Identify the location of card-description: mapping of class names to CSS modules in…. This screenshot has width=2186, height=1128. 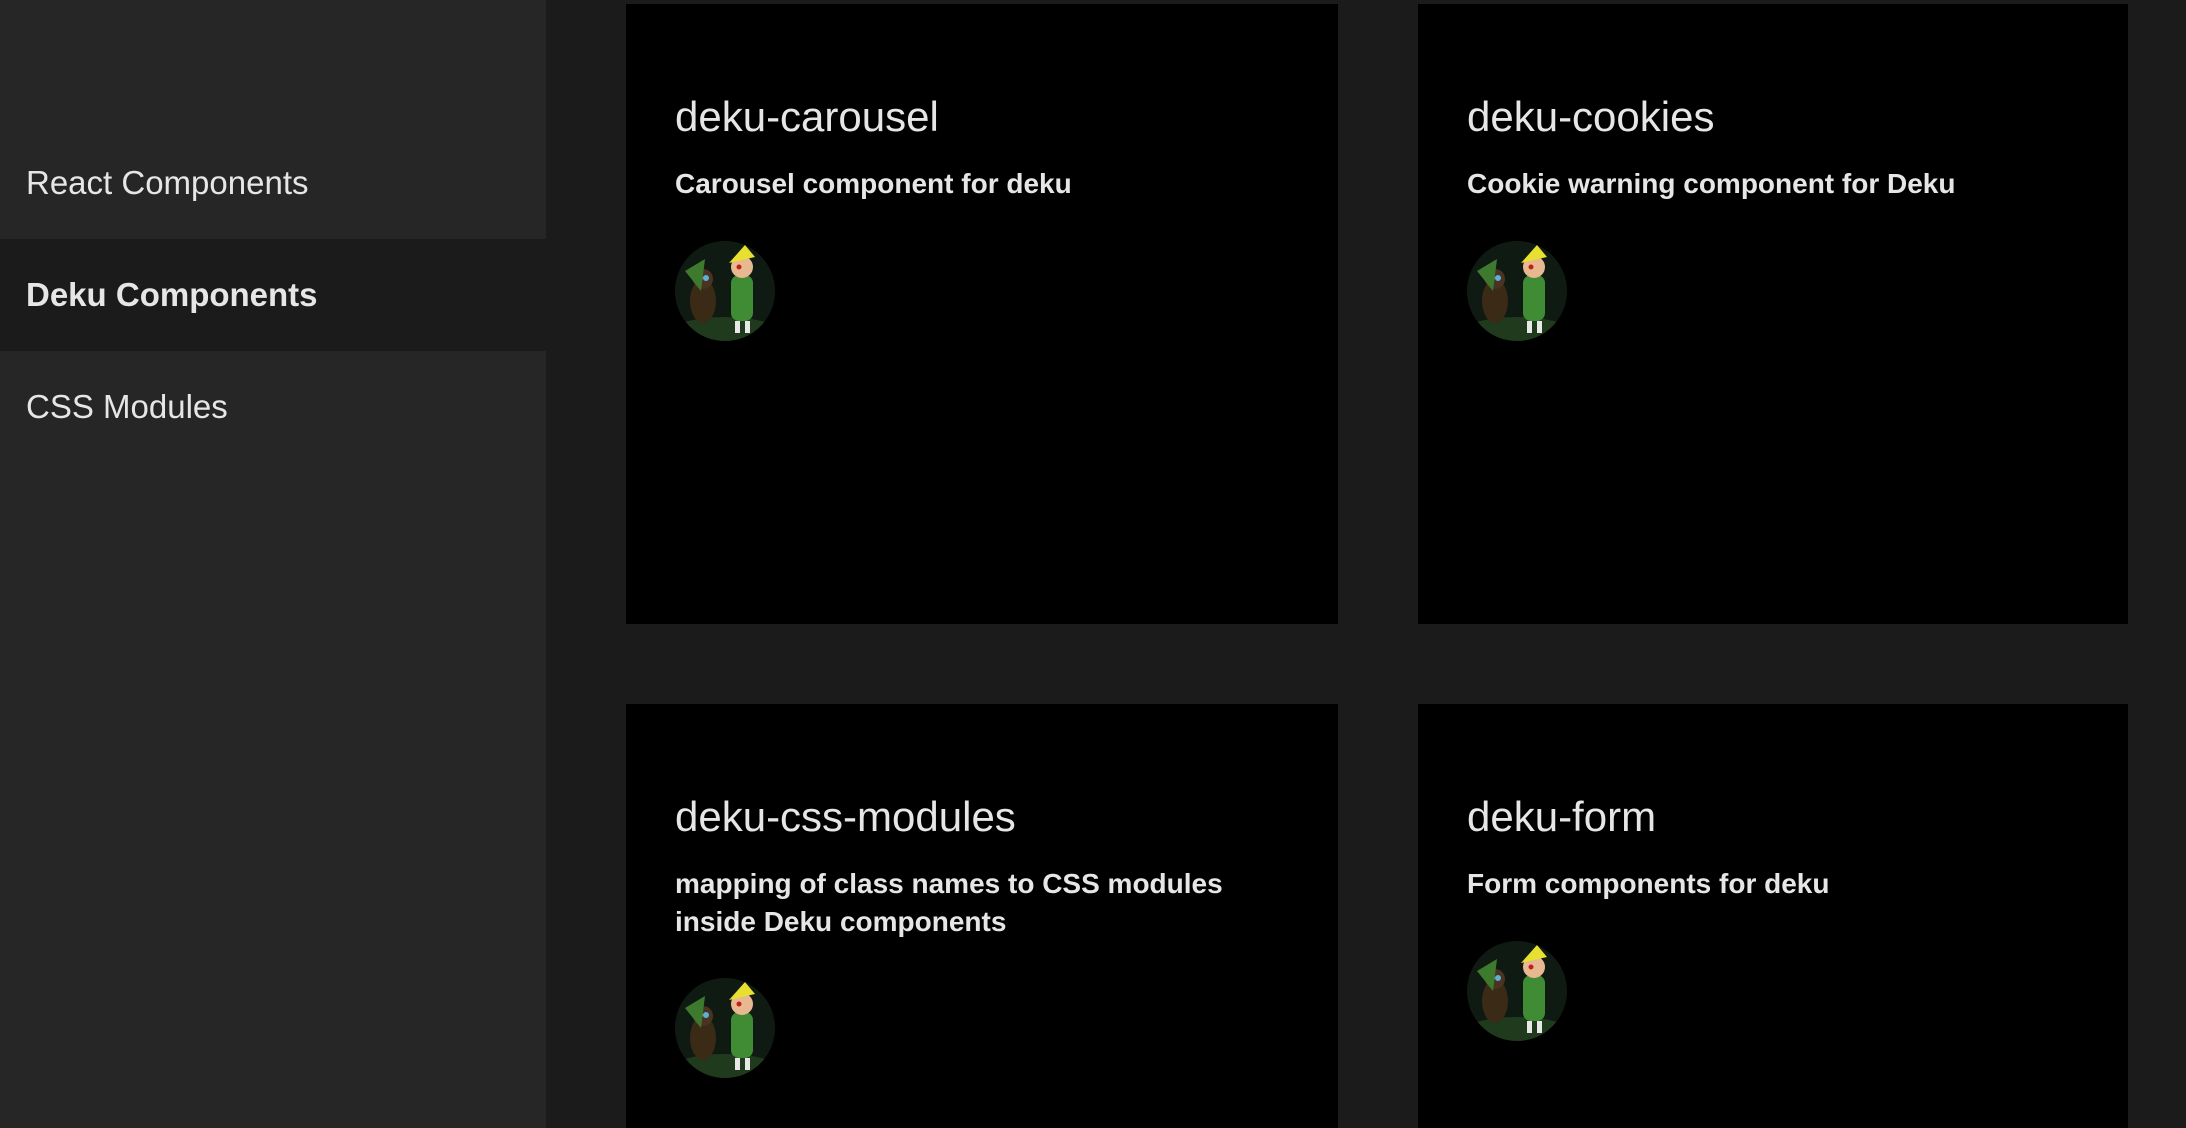
(949, 902).